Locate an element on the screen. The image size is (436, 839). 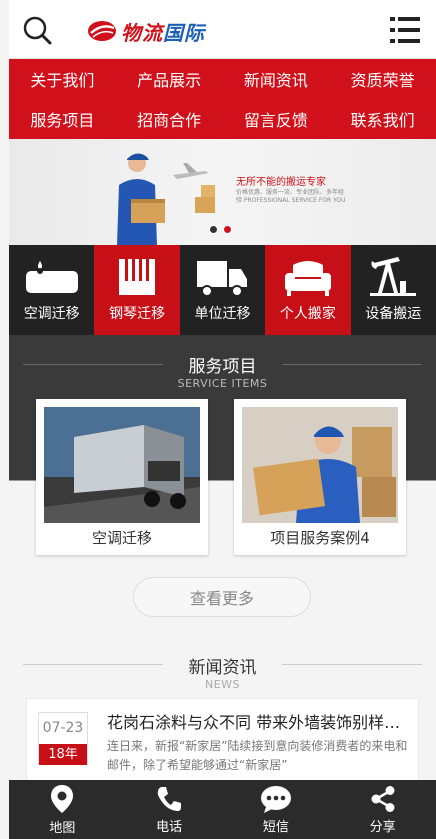
logo-globe-icon is located at coordinates (102, 31).